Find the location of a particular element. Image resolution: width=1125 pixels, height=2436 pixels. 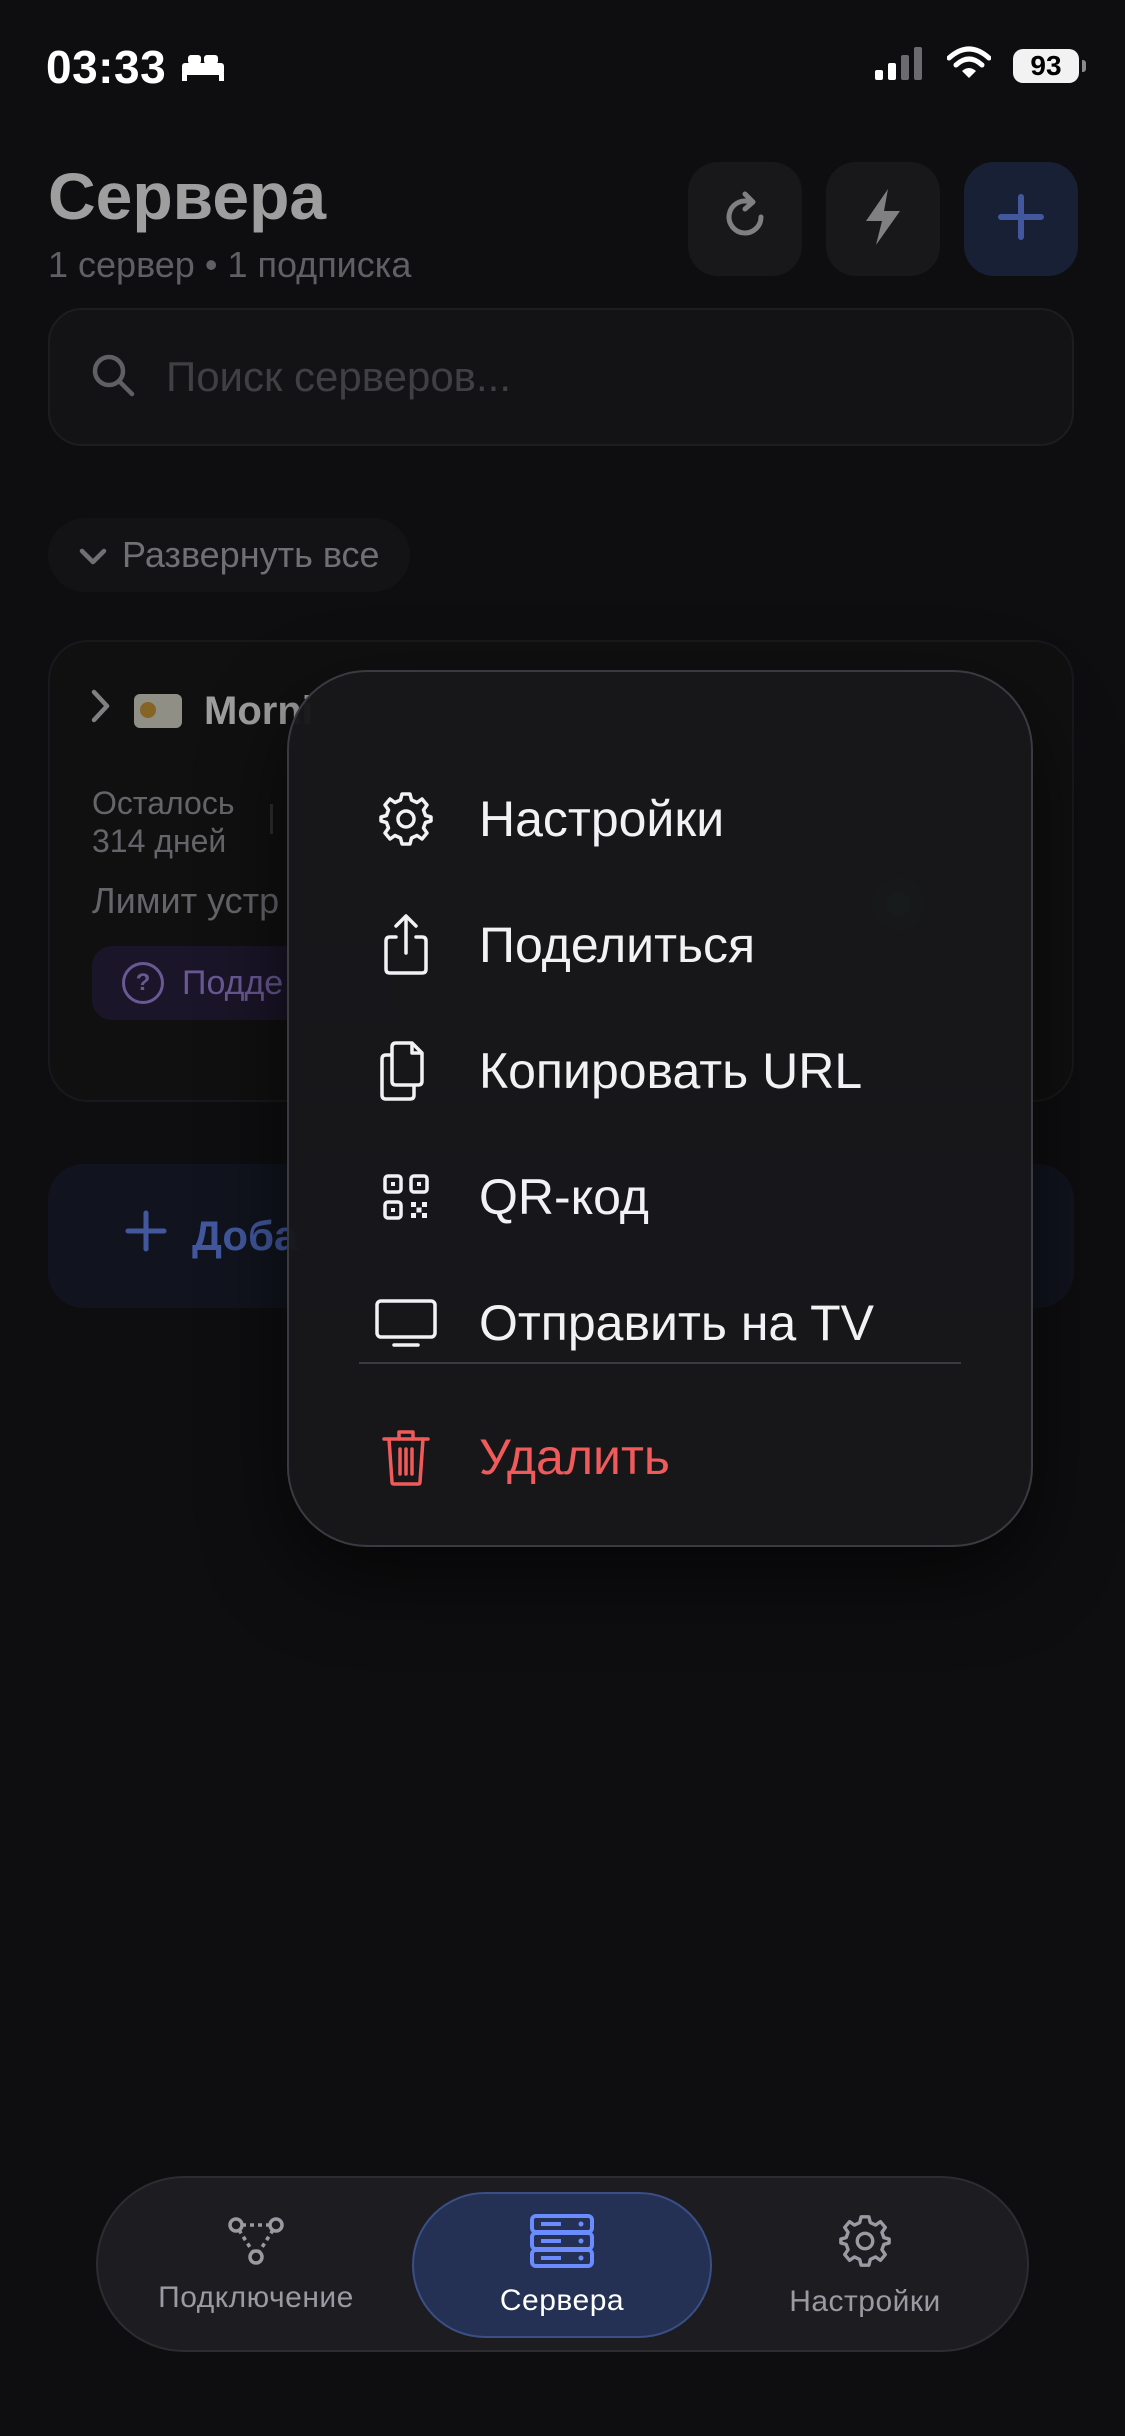

tab-label-servers: Сервера is located at coordinates (562, 2300).